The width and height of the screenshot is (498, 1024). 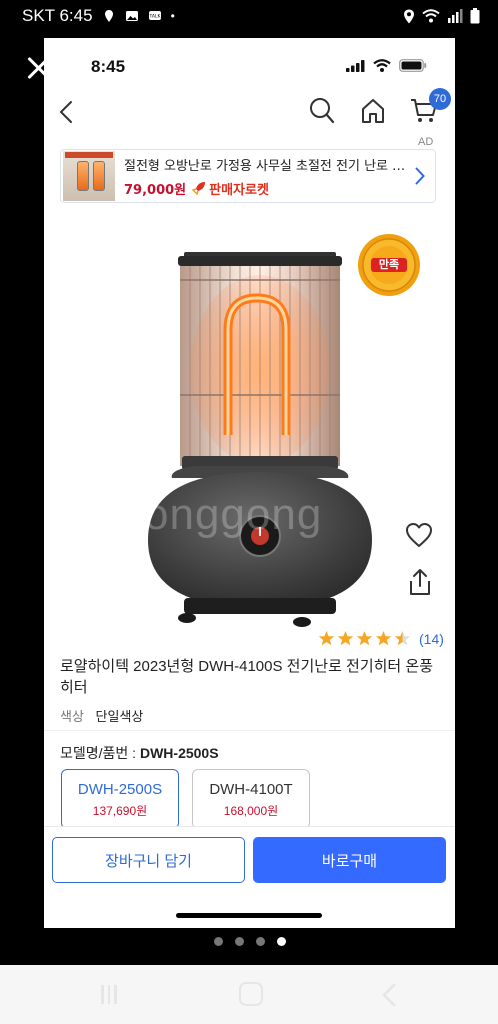 I want to click on divider, so click(x=249, y=730).